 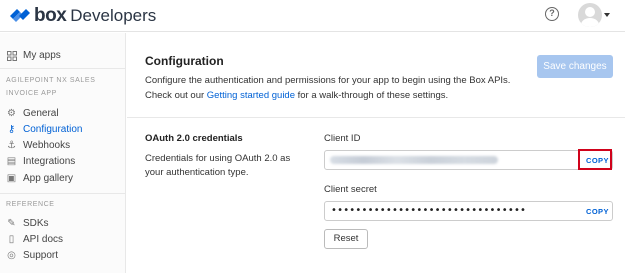 I want to click on sidebar-item-integrations: ▤ Integrations, so click(x=41, y=161).